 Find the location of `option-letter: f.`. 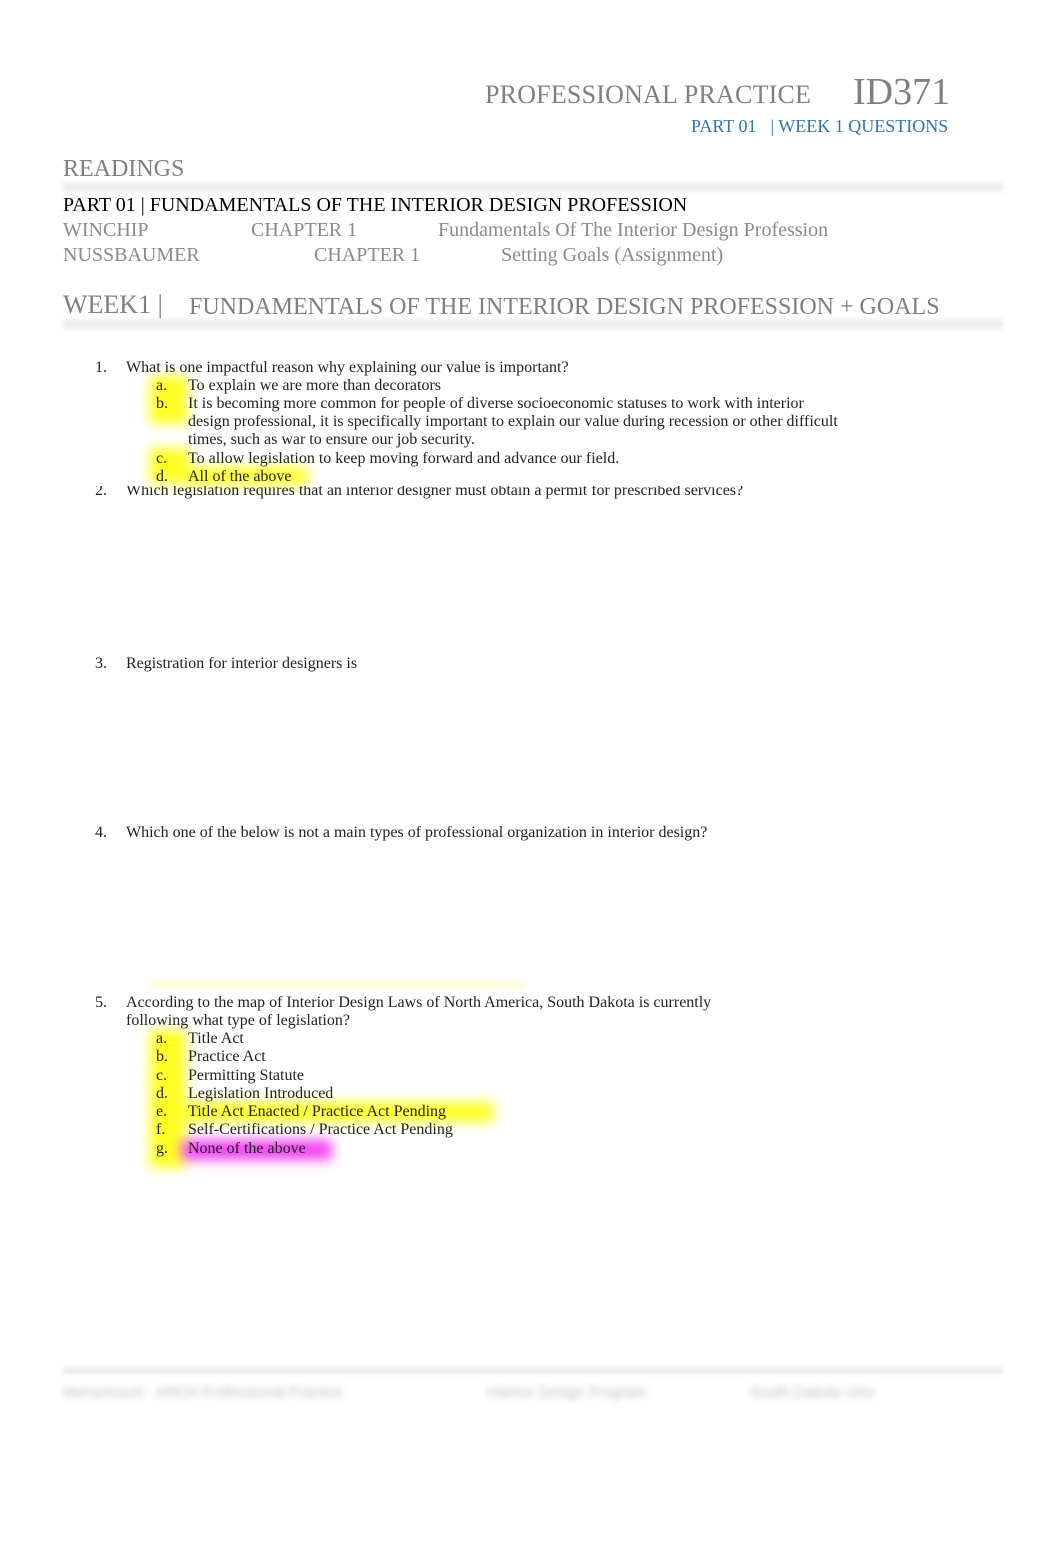

option-letter: f. is located at coordinates (161, 1129).